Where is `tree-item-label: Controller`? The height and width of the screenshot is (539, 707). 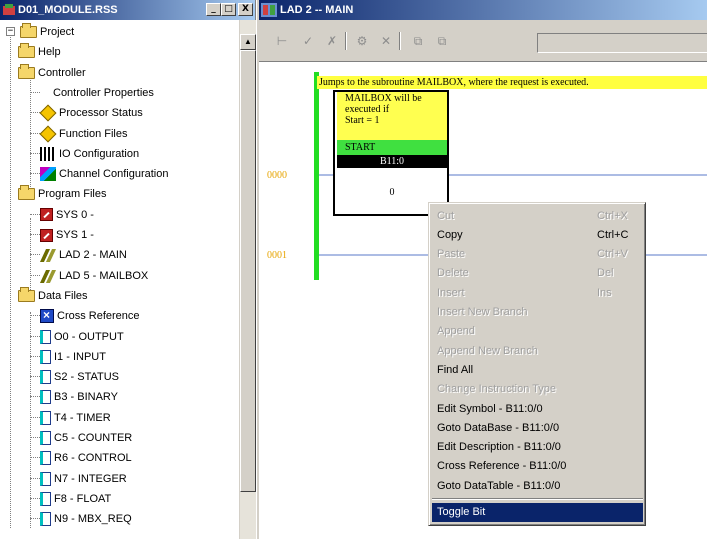 tree-item-label: Controller is located at coordinates (62, 72).